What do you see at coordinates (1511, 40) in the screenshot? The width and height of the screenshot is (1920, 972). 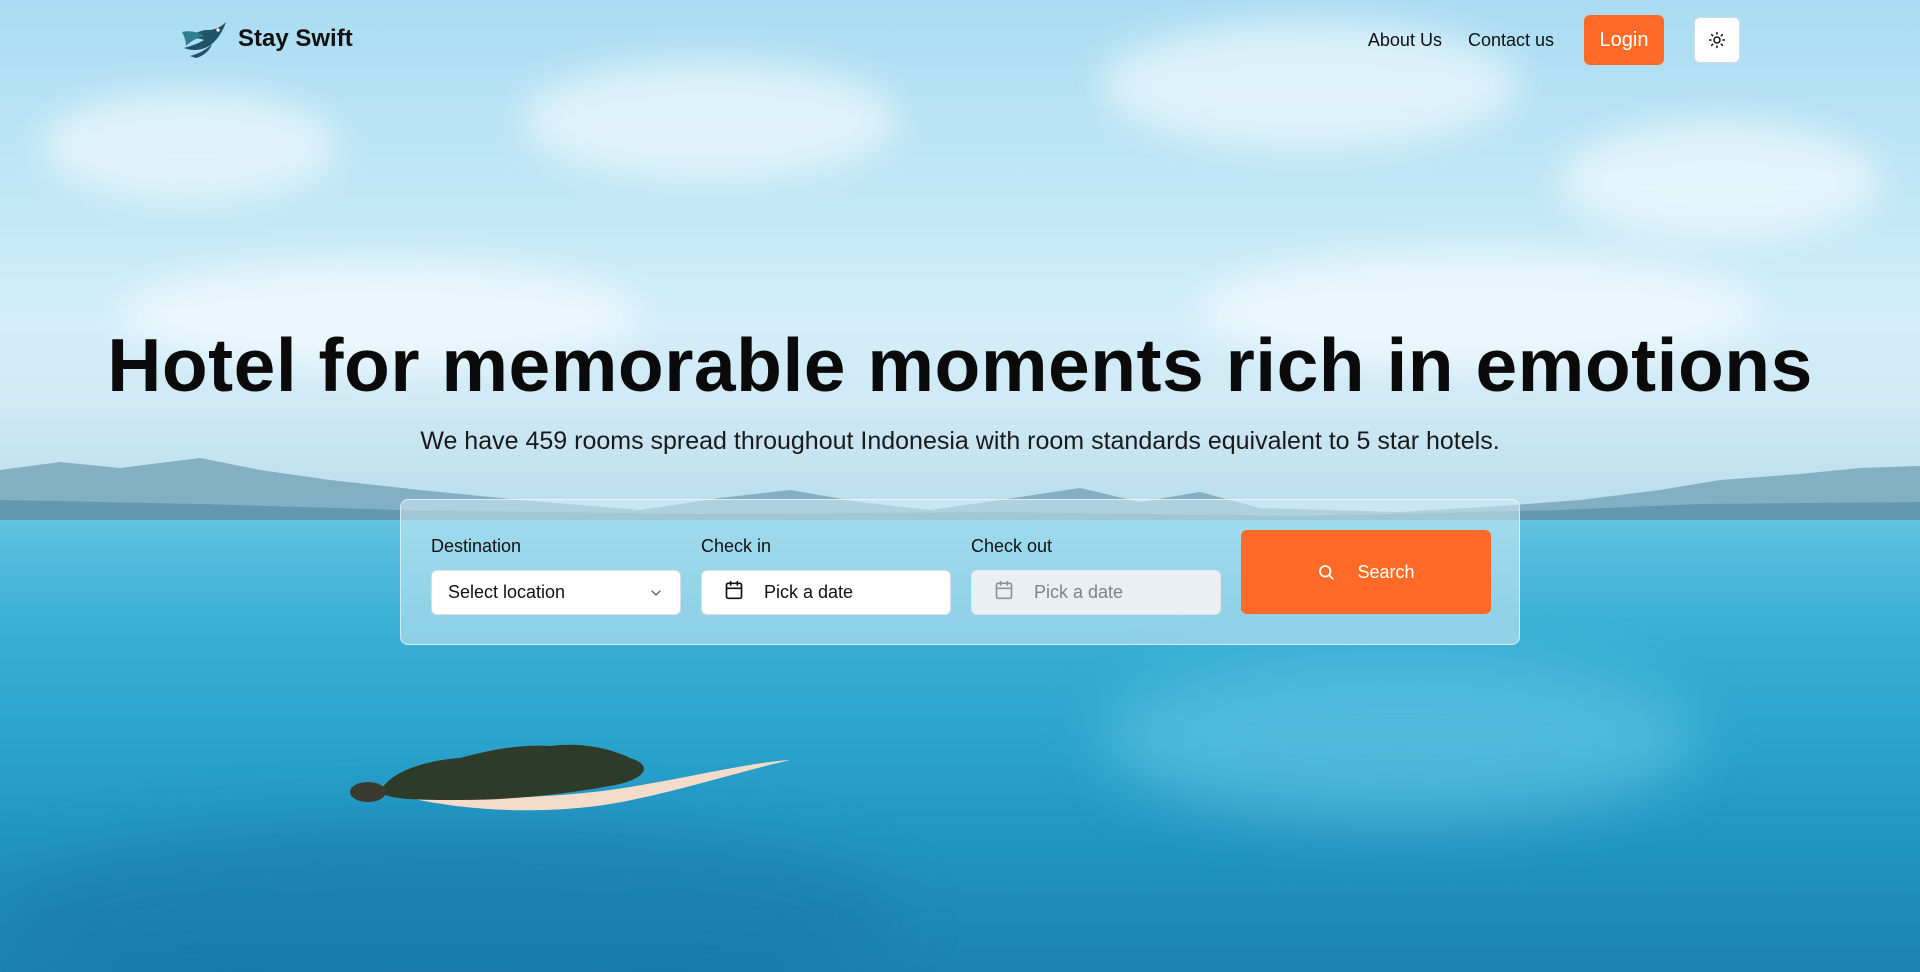 I see `nav-contact-link: Contact us` at bounding box center [1511, 40].